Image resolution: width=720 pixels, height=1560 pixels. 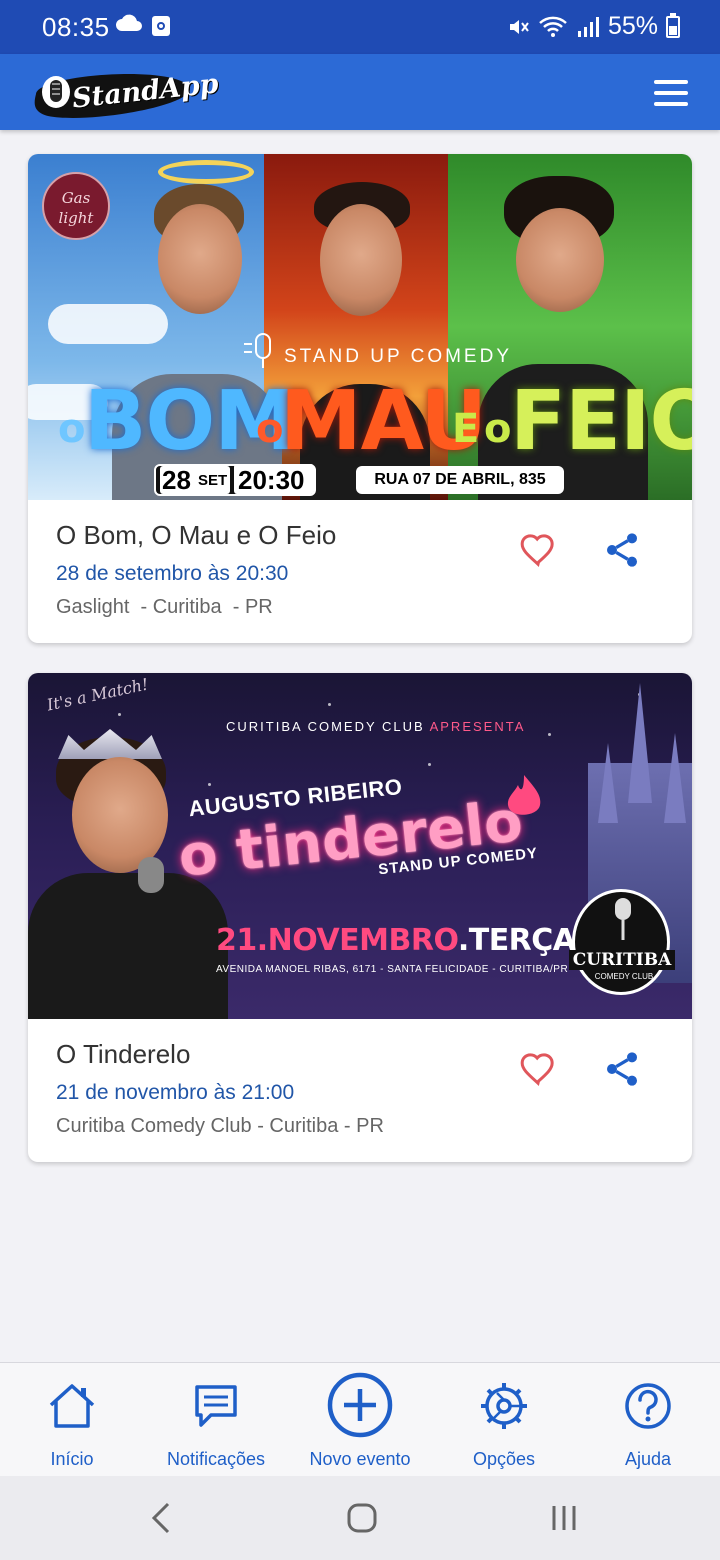 What do you see at coordinates (216, 1459) in the screenshot?
I see `nav-item-label: Notificações` at bounding box center [216, 1459].